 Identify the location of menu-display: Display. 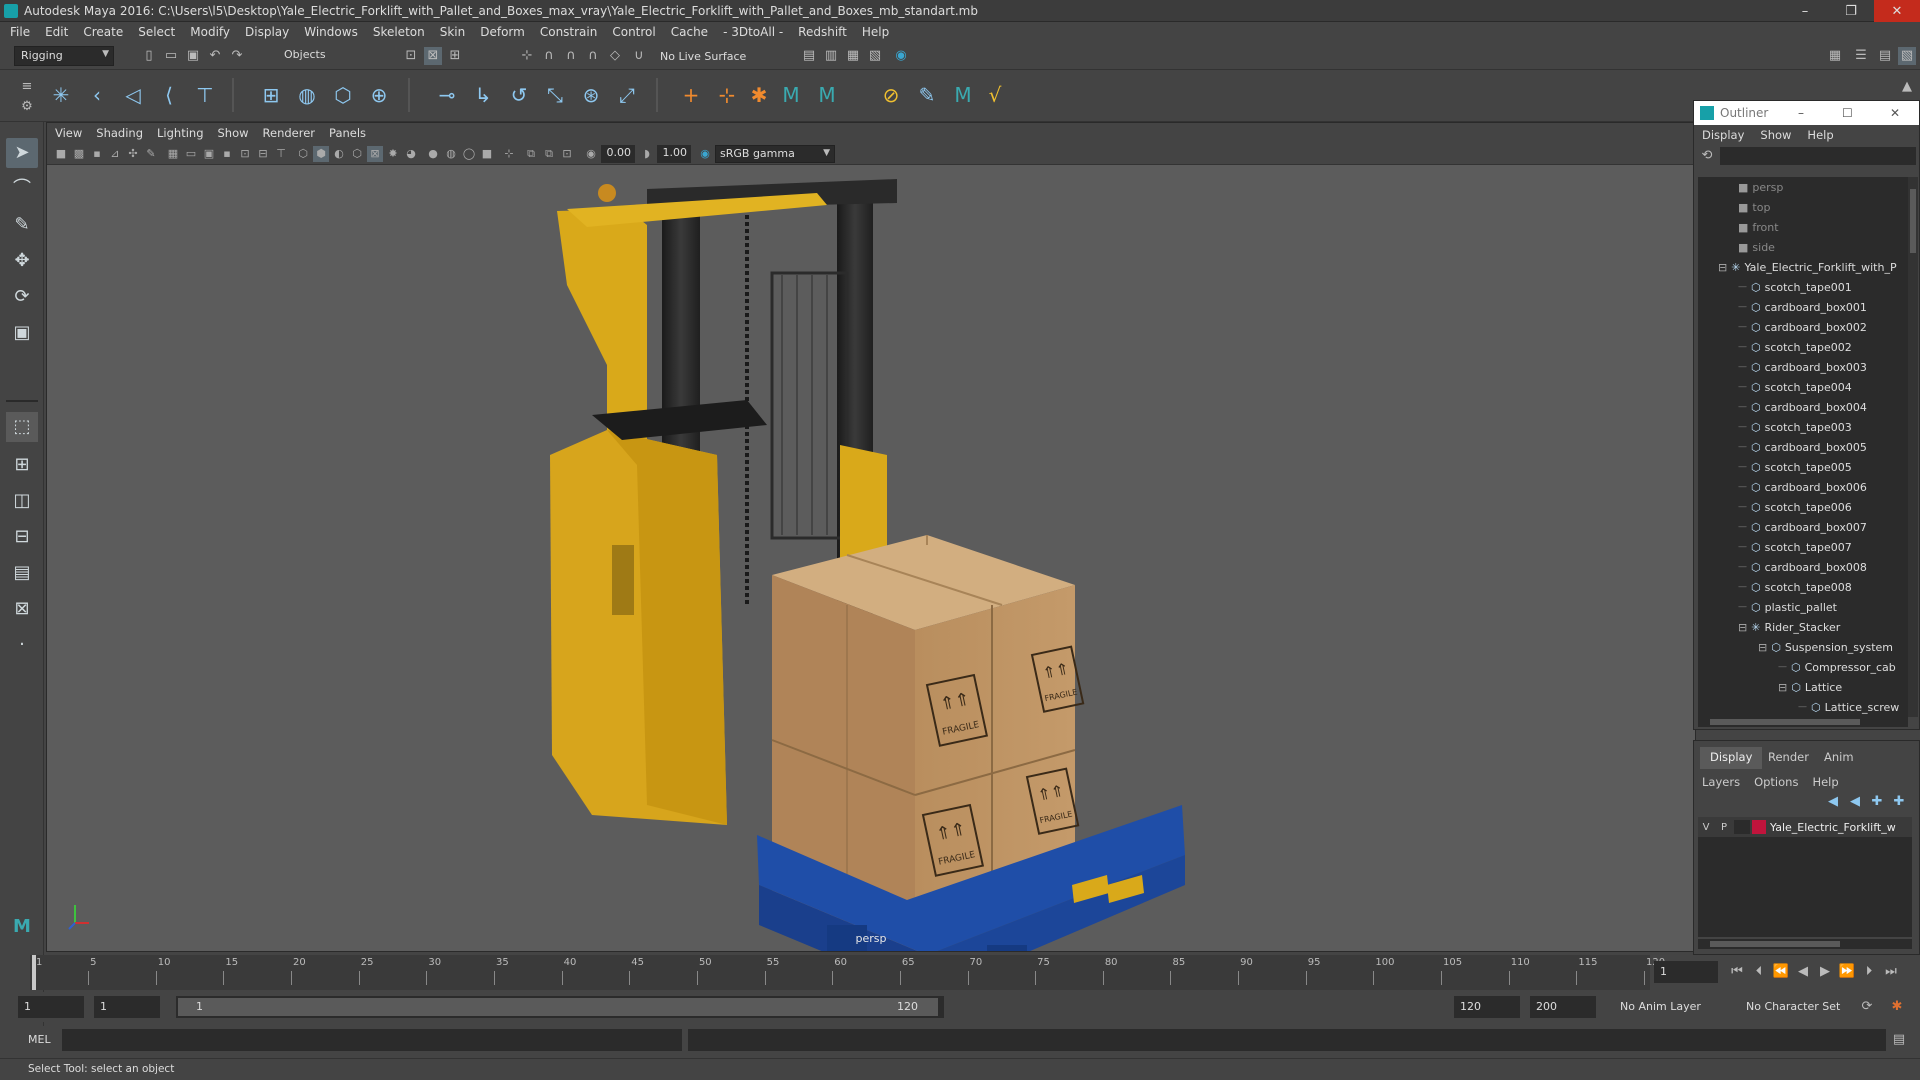
(267, 32).